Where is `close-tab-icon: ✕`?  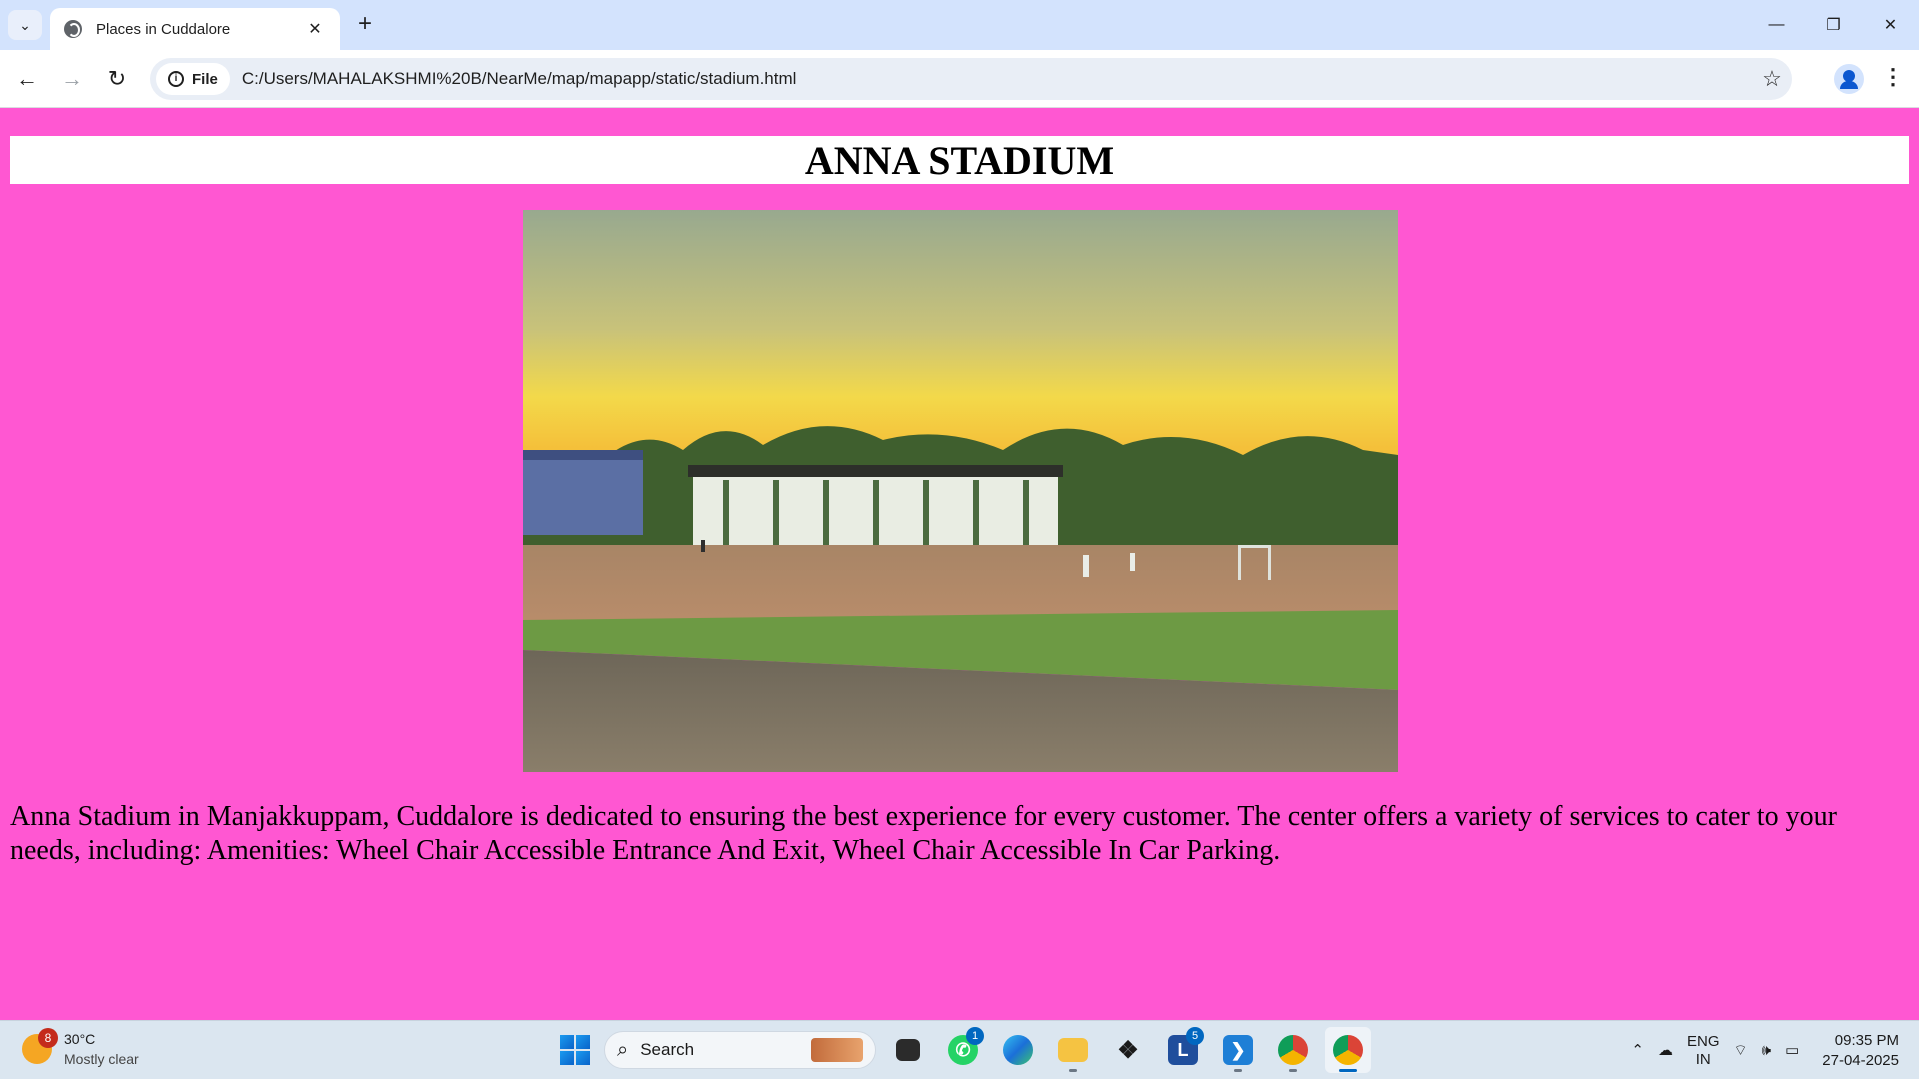 close-tab-icon: ✕ is located at coordinates (315, 29).